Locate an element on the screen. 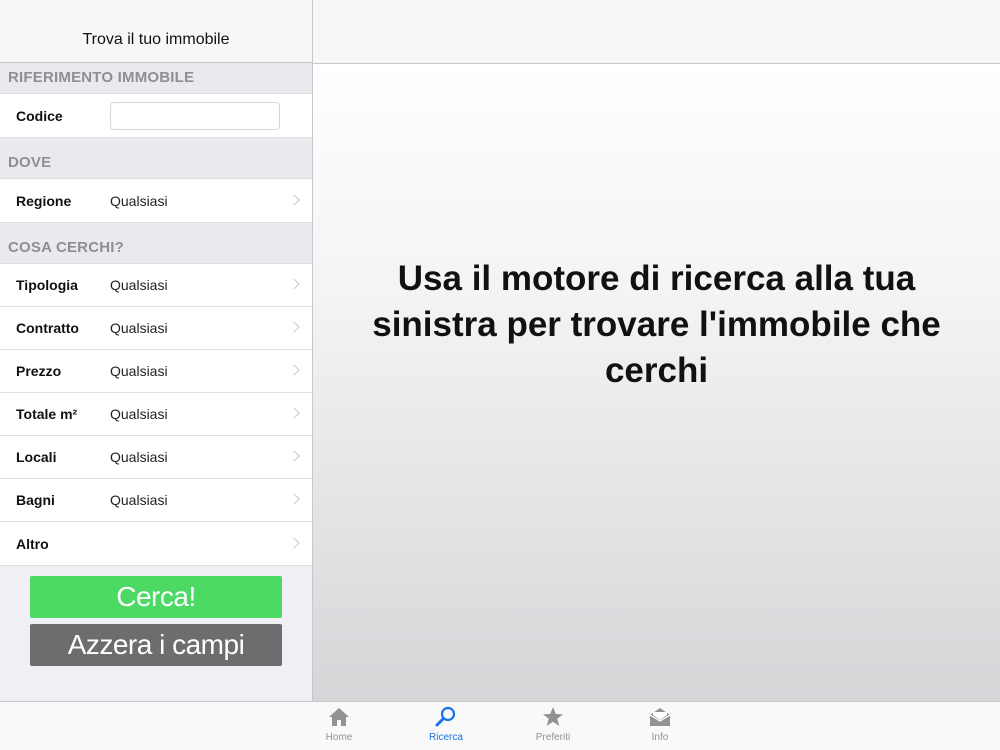 This screenshot has height=750, width=1000. form-buttons: Cerca! Azzera i campi is located at coordinates (156, 616).